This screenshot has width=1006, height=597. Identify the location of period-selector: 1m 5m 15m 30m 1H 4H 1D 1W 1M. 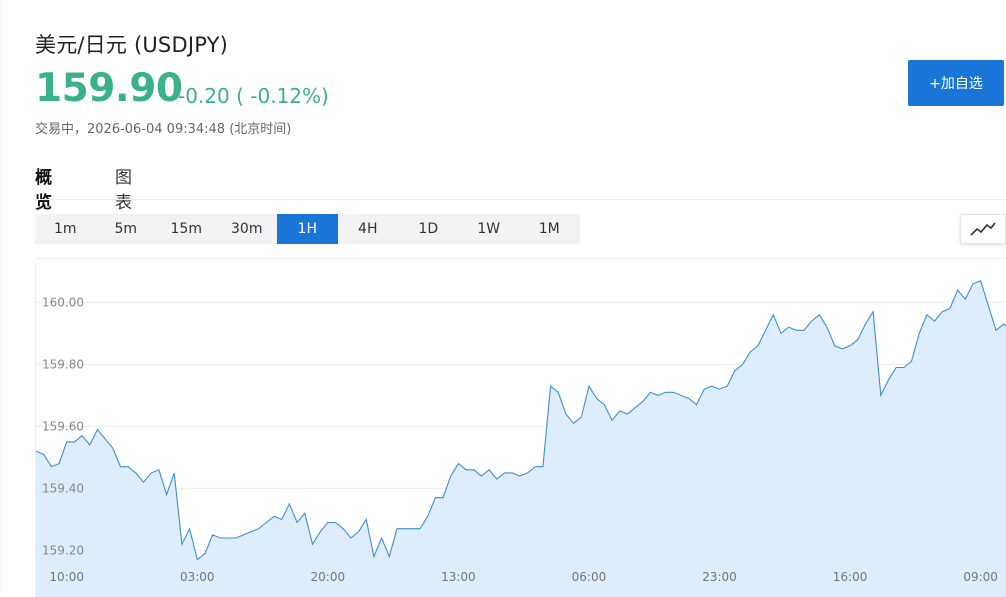
(307, 229).